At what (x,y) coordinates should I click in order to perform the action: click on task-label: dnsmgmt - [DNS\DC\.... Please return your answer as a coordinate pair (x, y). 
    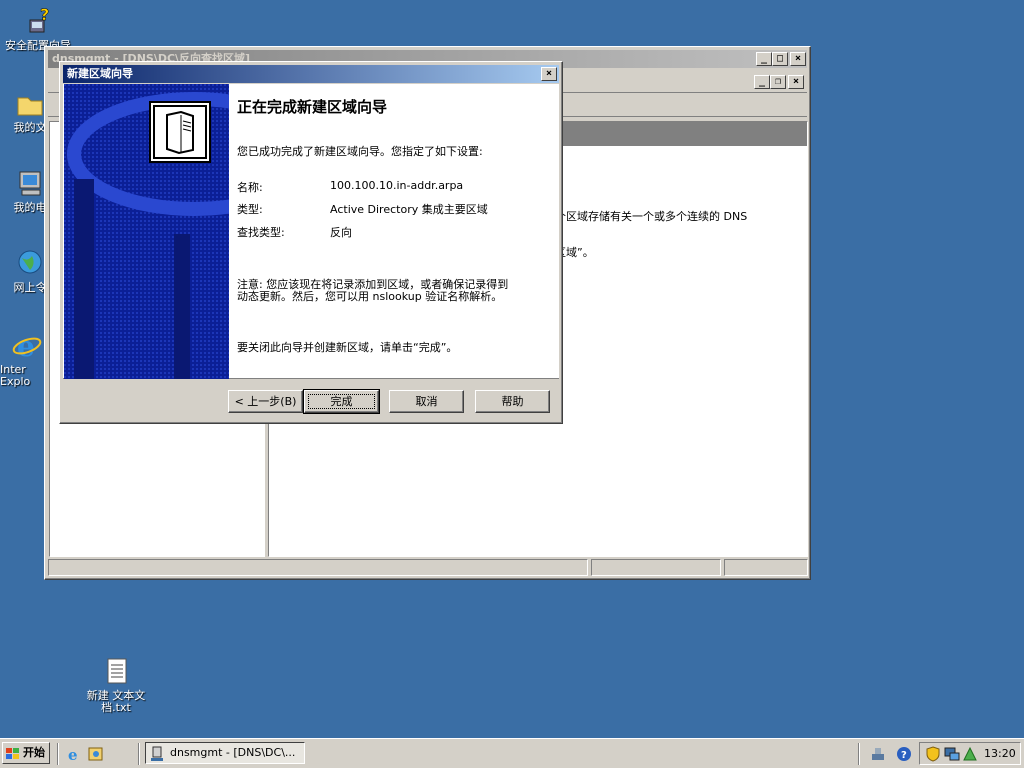
    Looking at the image, I should click on (233, 752).